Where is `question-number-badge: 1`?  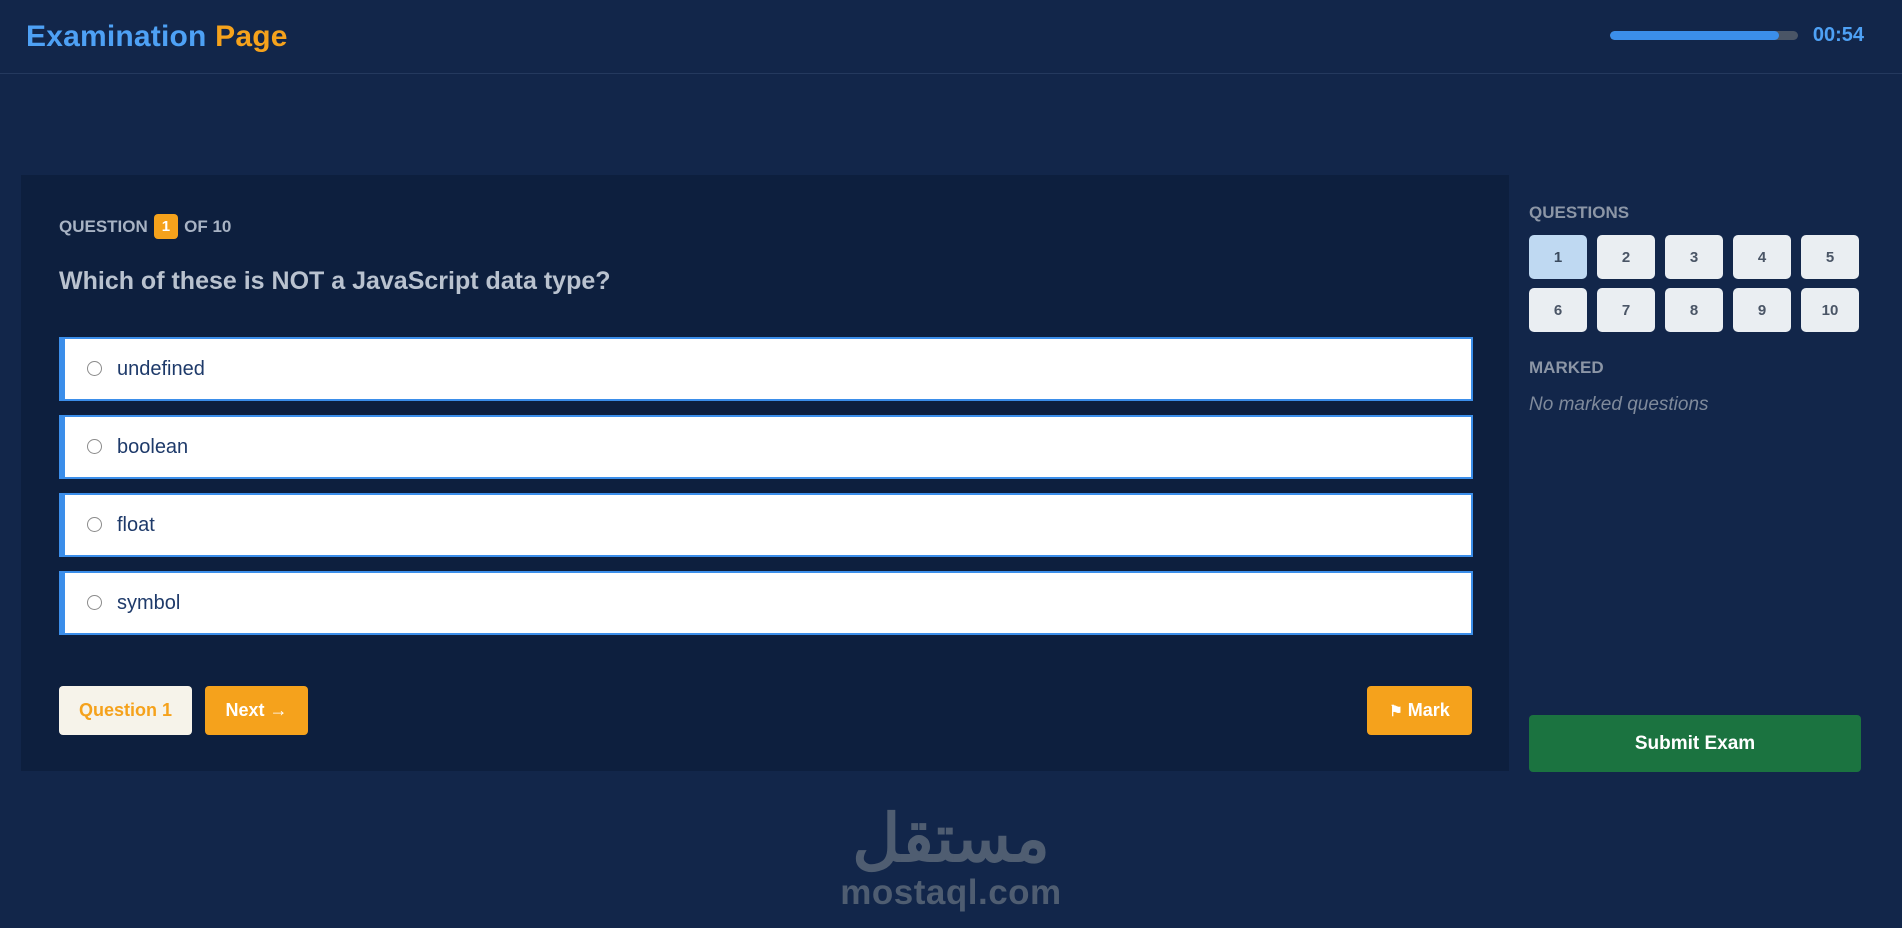
question-number-badge: 1 is located at coordinates (166, 226).